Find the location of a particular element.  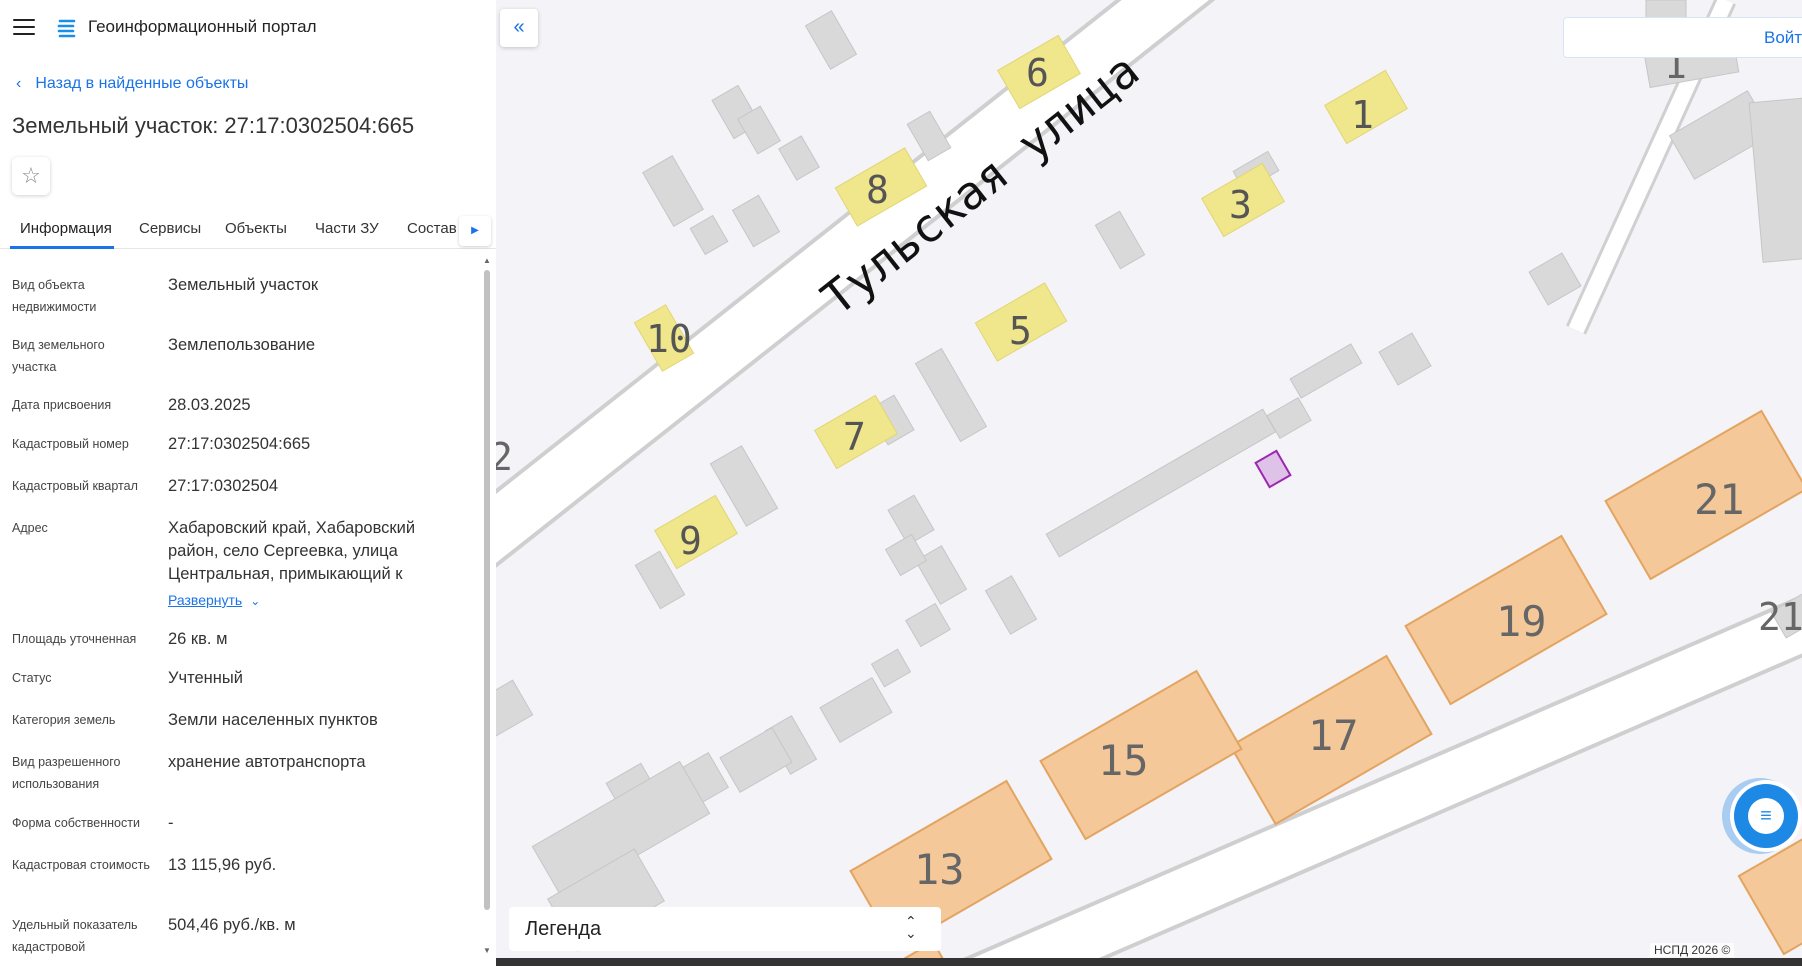

info-label: Дата присвоения is located at coordinates (62, 405).